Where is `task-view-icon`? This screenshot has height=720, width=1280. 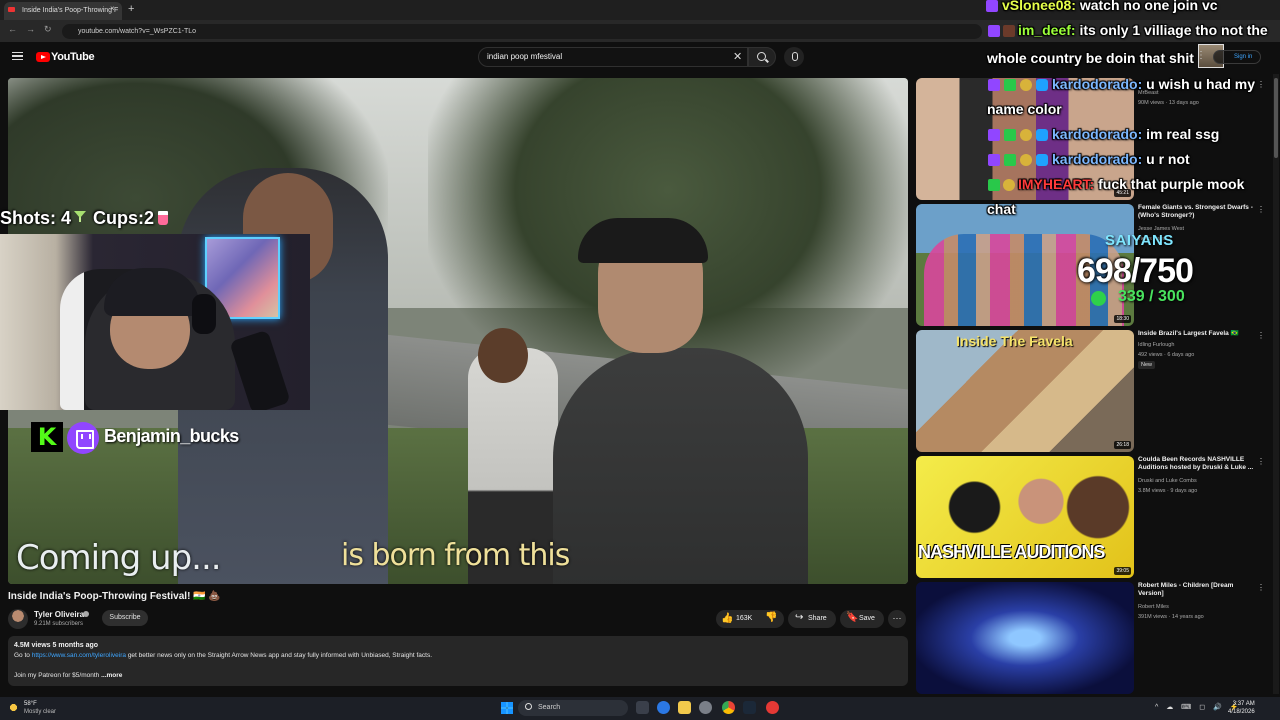 task-view-icon is located at coordinates (642, 707).